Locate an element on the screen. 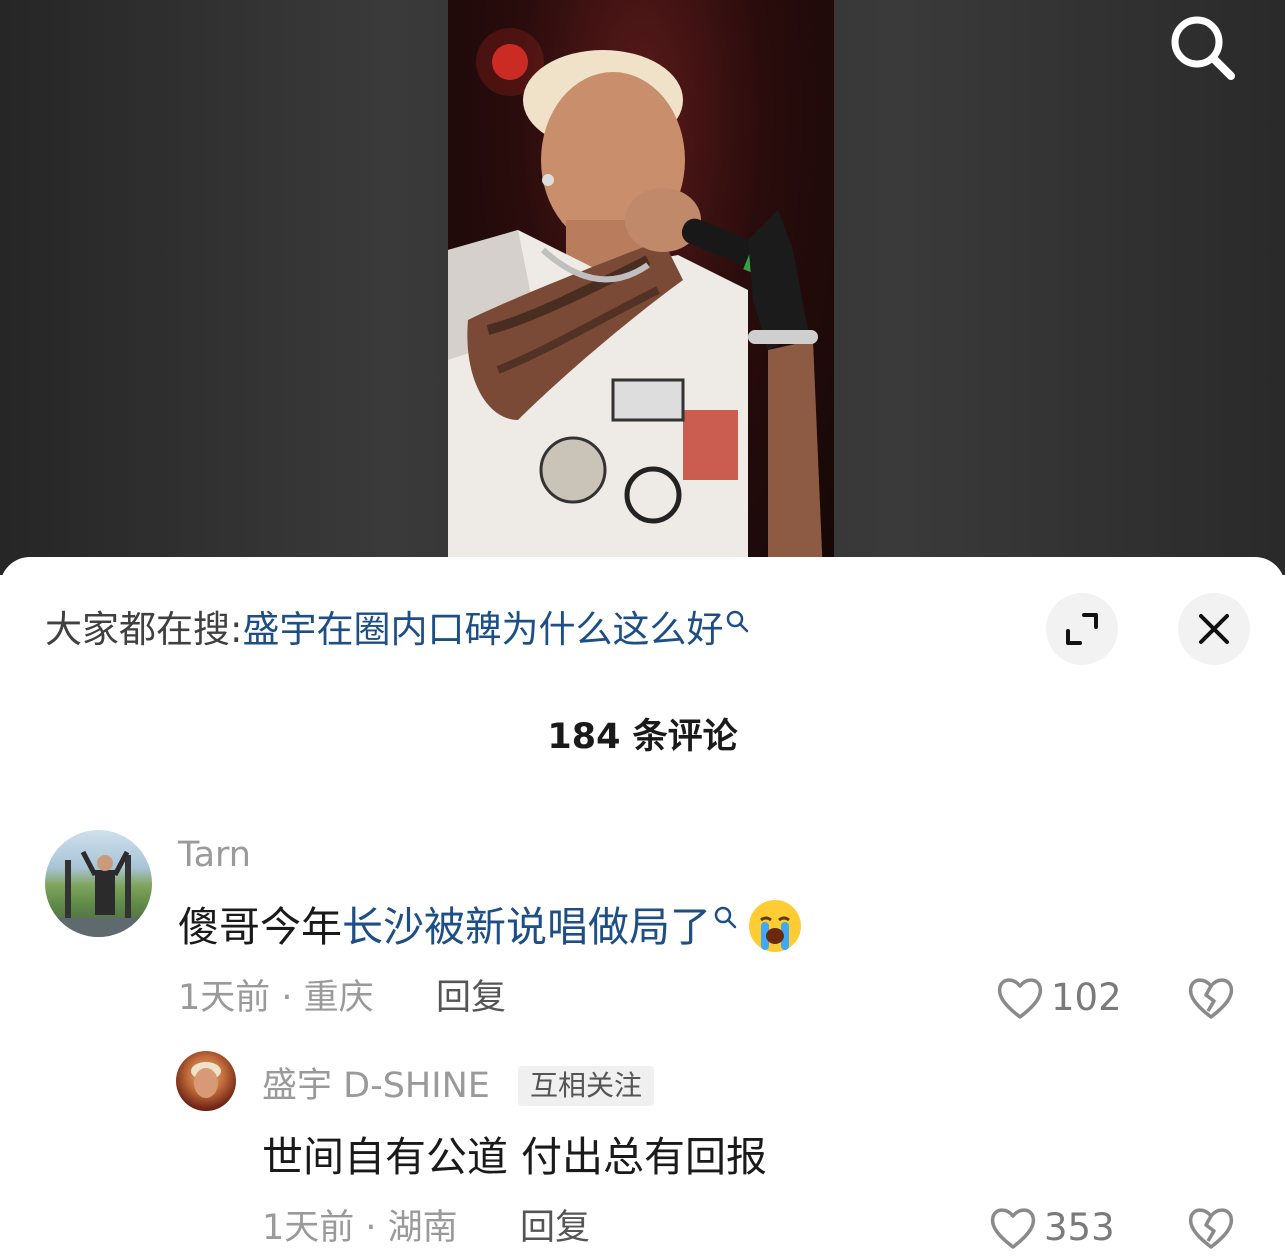 This screenshot has height=1257, width=1285. comment-meta: 1天前 · 重庆 is located at coordinates (276, 998).